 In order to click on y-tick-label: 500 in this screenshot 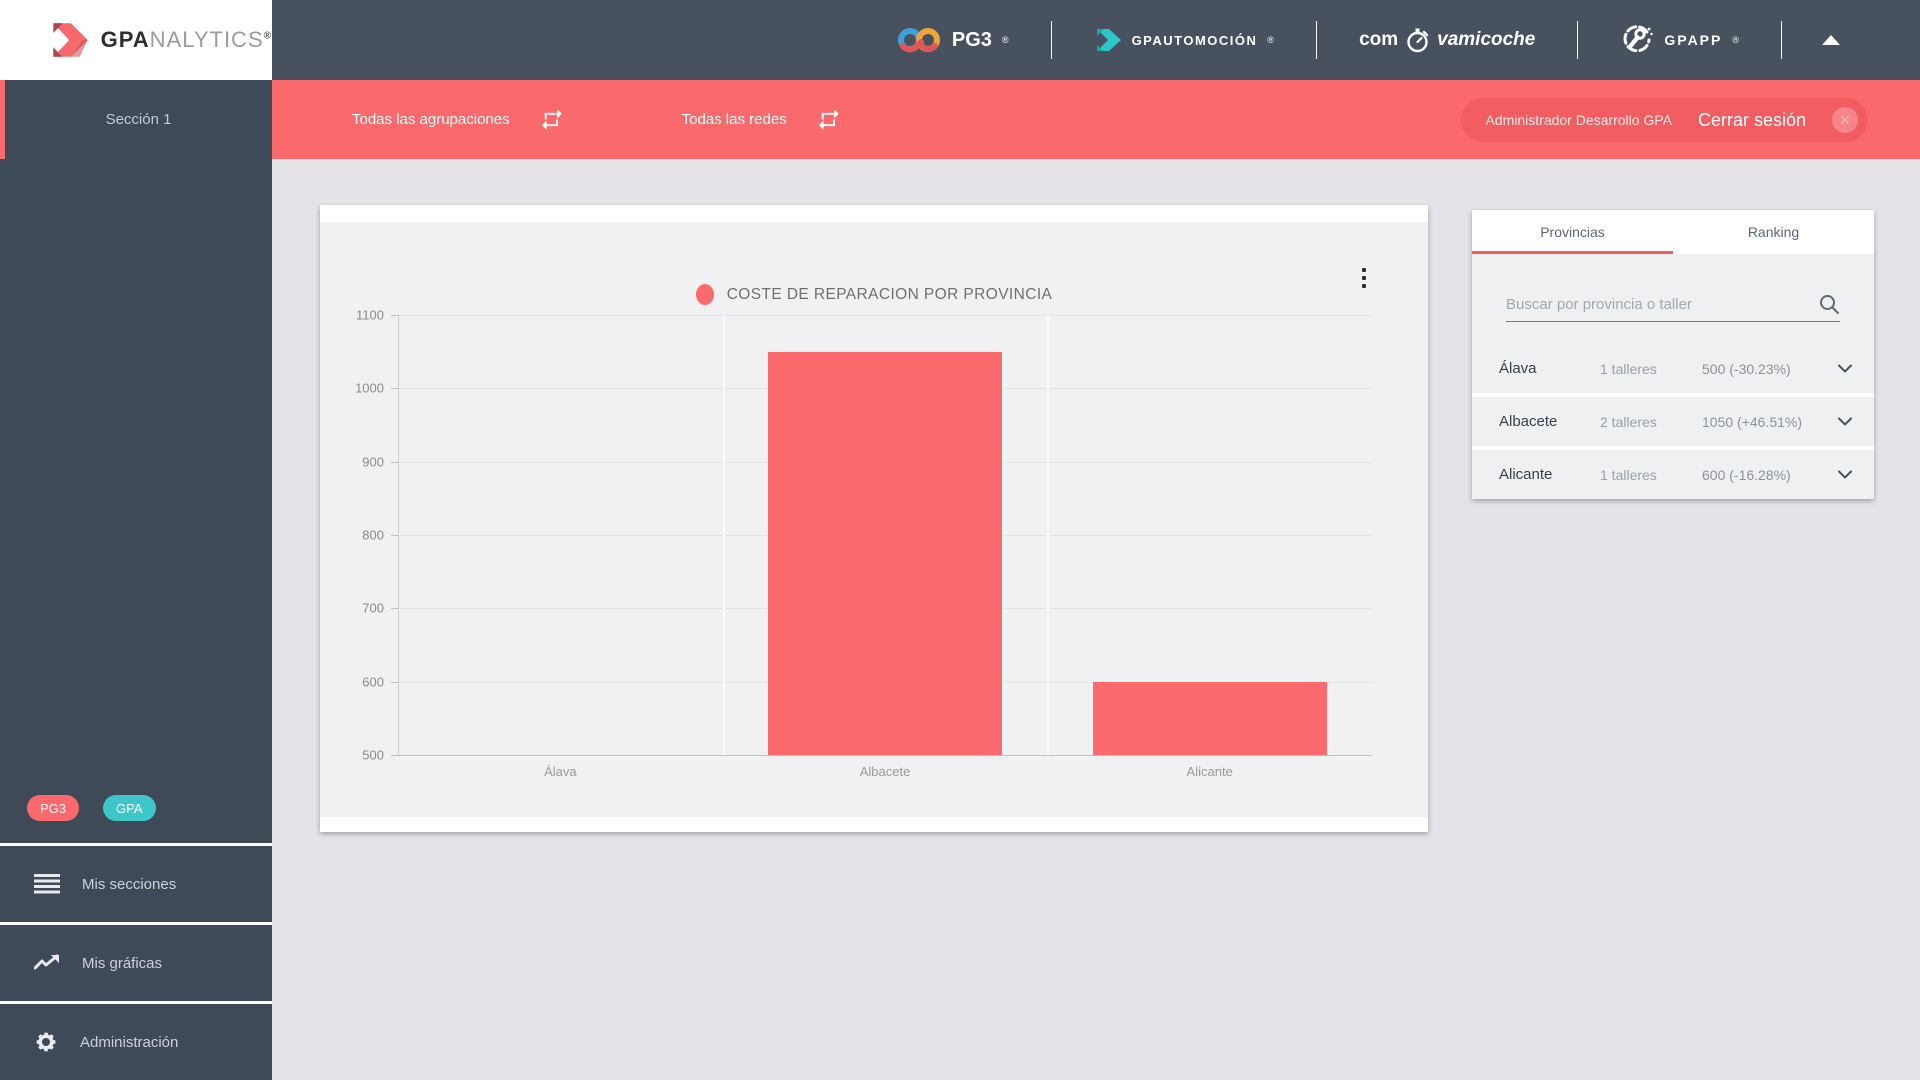, I will do `click(373, 755)`.